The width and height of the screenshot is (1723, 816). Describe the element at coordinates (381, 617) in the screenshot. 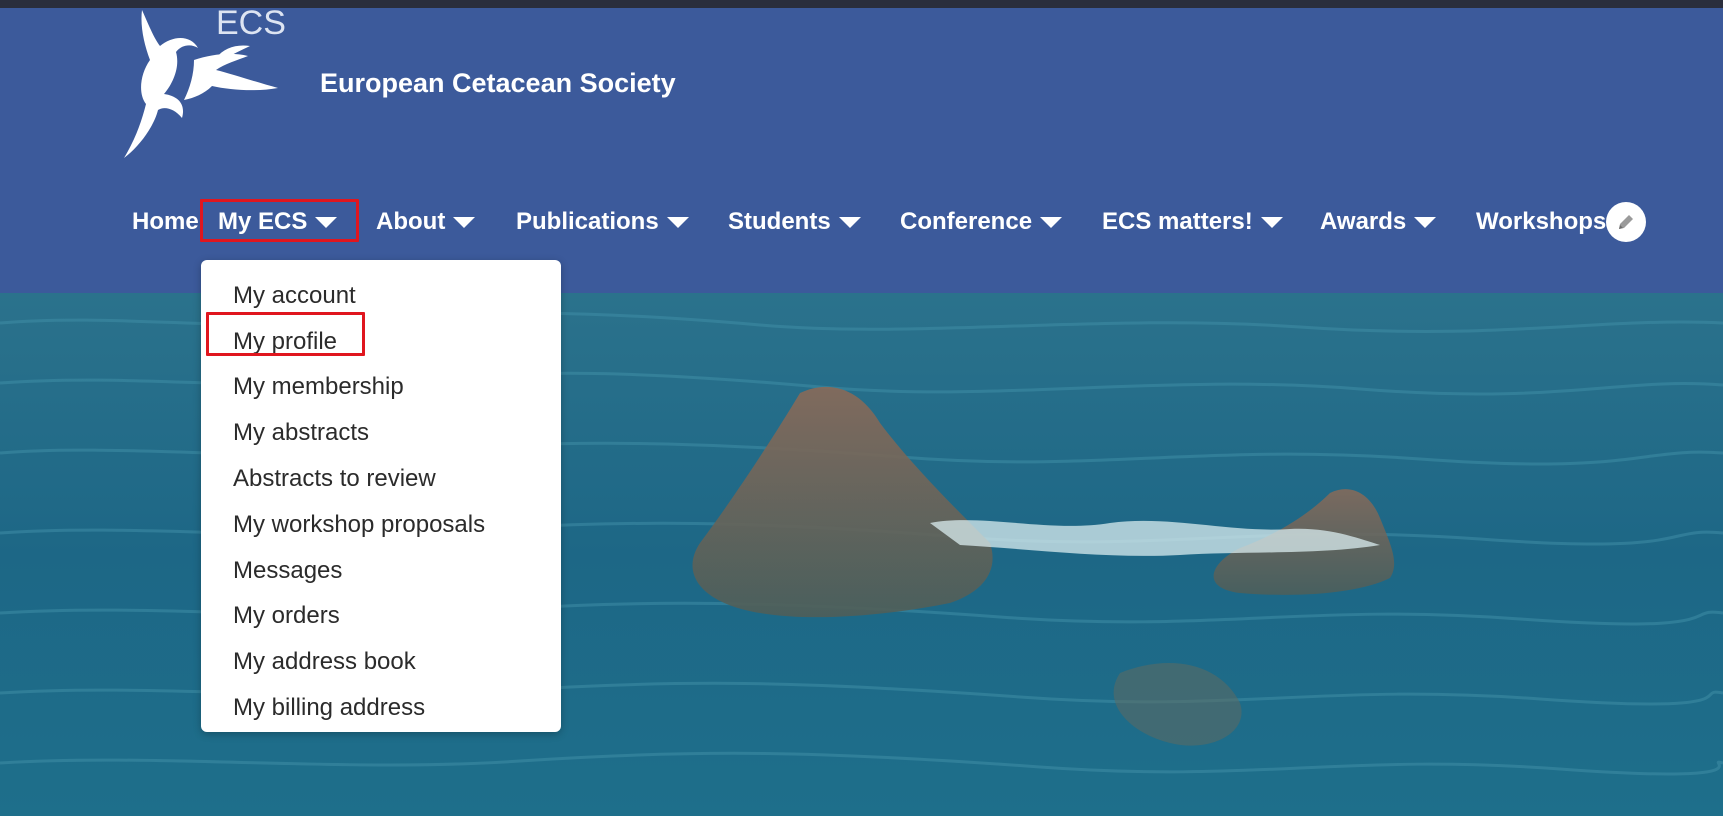

I see `menu-item-my-orders: My orders` at that location.